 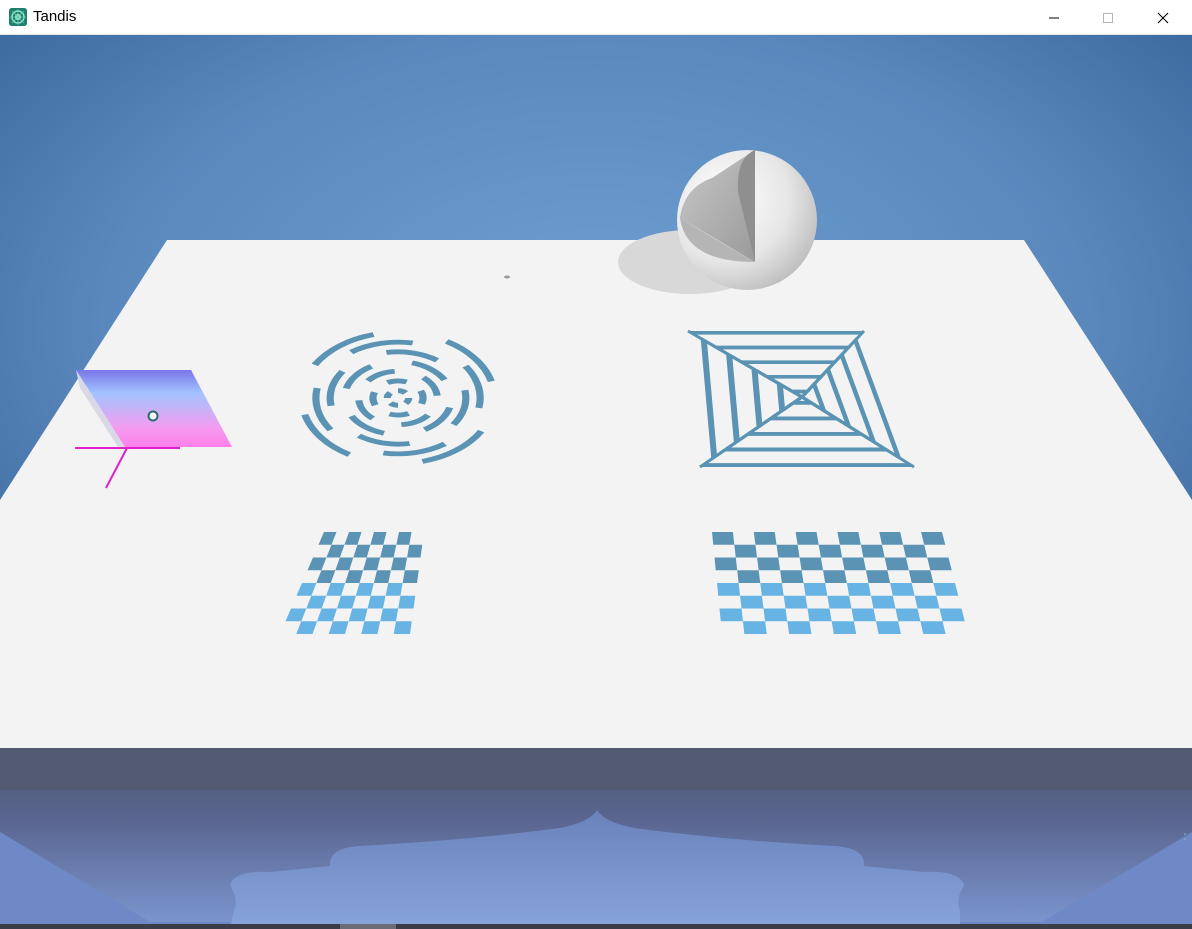 What do you see at coordinates (596, 769) in the screenshot?
I see `table-edge-shadow` at bounding box center [596, 769].